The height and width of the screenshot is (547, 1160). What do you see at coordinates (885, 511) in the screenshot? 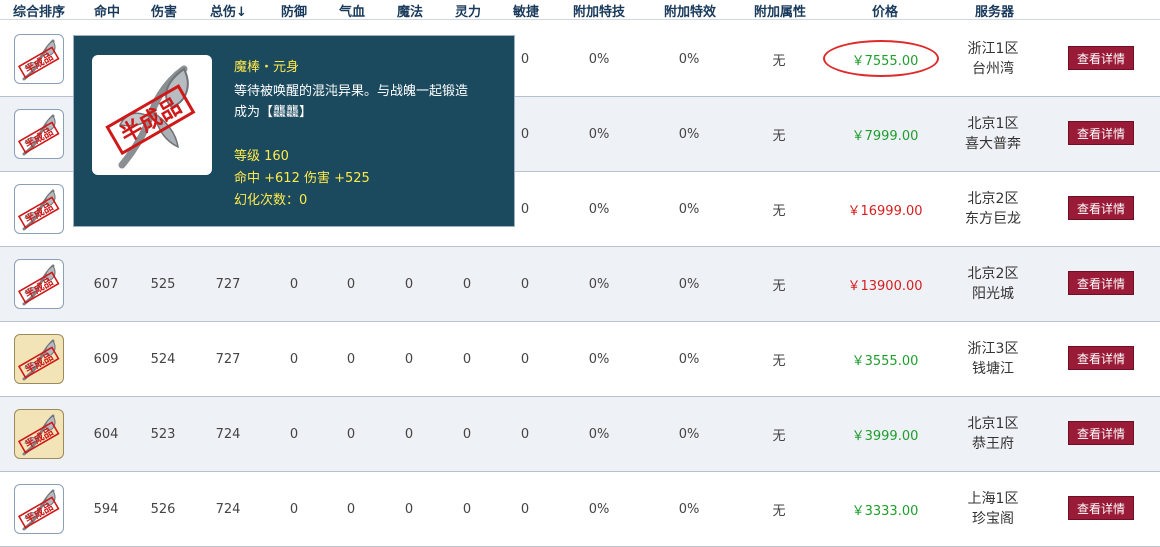
I see `cell-price: ￥3333.00` at bounding box center [885, 511].